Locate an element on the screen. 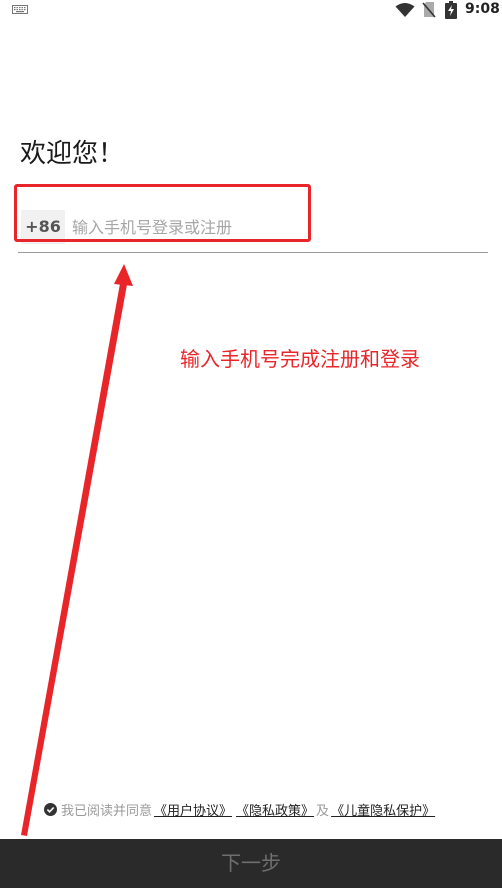 This screenshot has width=502, height=888. child-privacy-link: 《儿童隐私保护》 is located at coordinates (383, 809).